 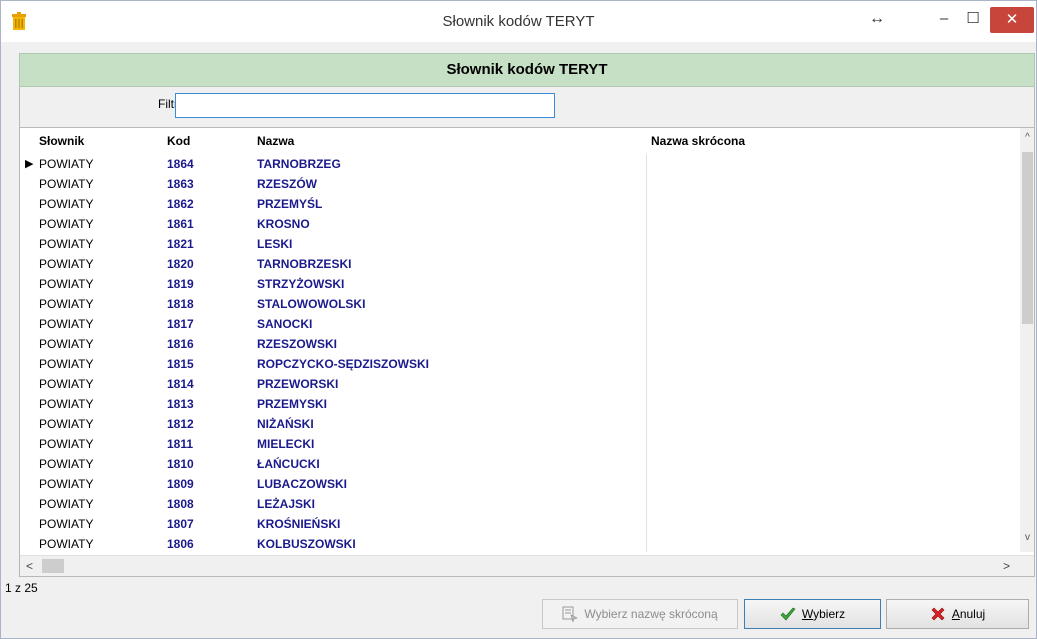 I want to click on table-row: POWIATY 1811 MIELECKI, so click(x=520, y=444).